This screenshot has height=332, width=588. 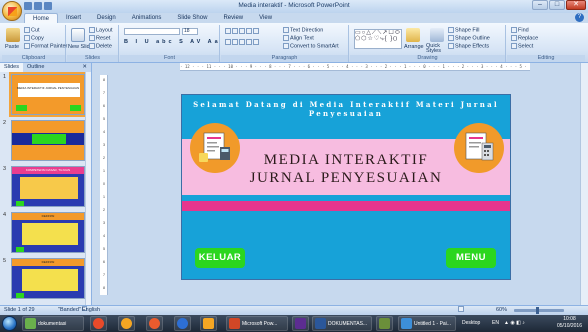 What do you see at coordinates (579, 17) in the screenshot?
I see `help-icon: ?` at bounding box center [579, 17].